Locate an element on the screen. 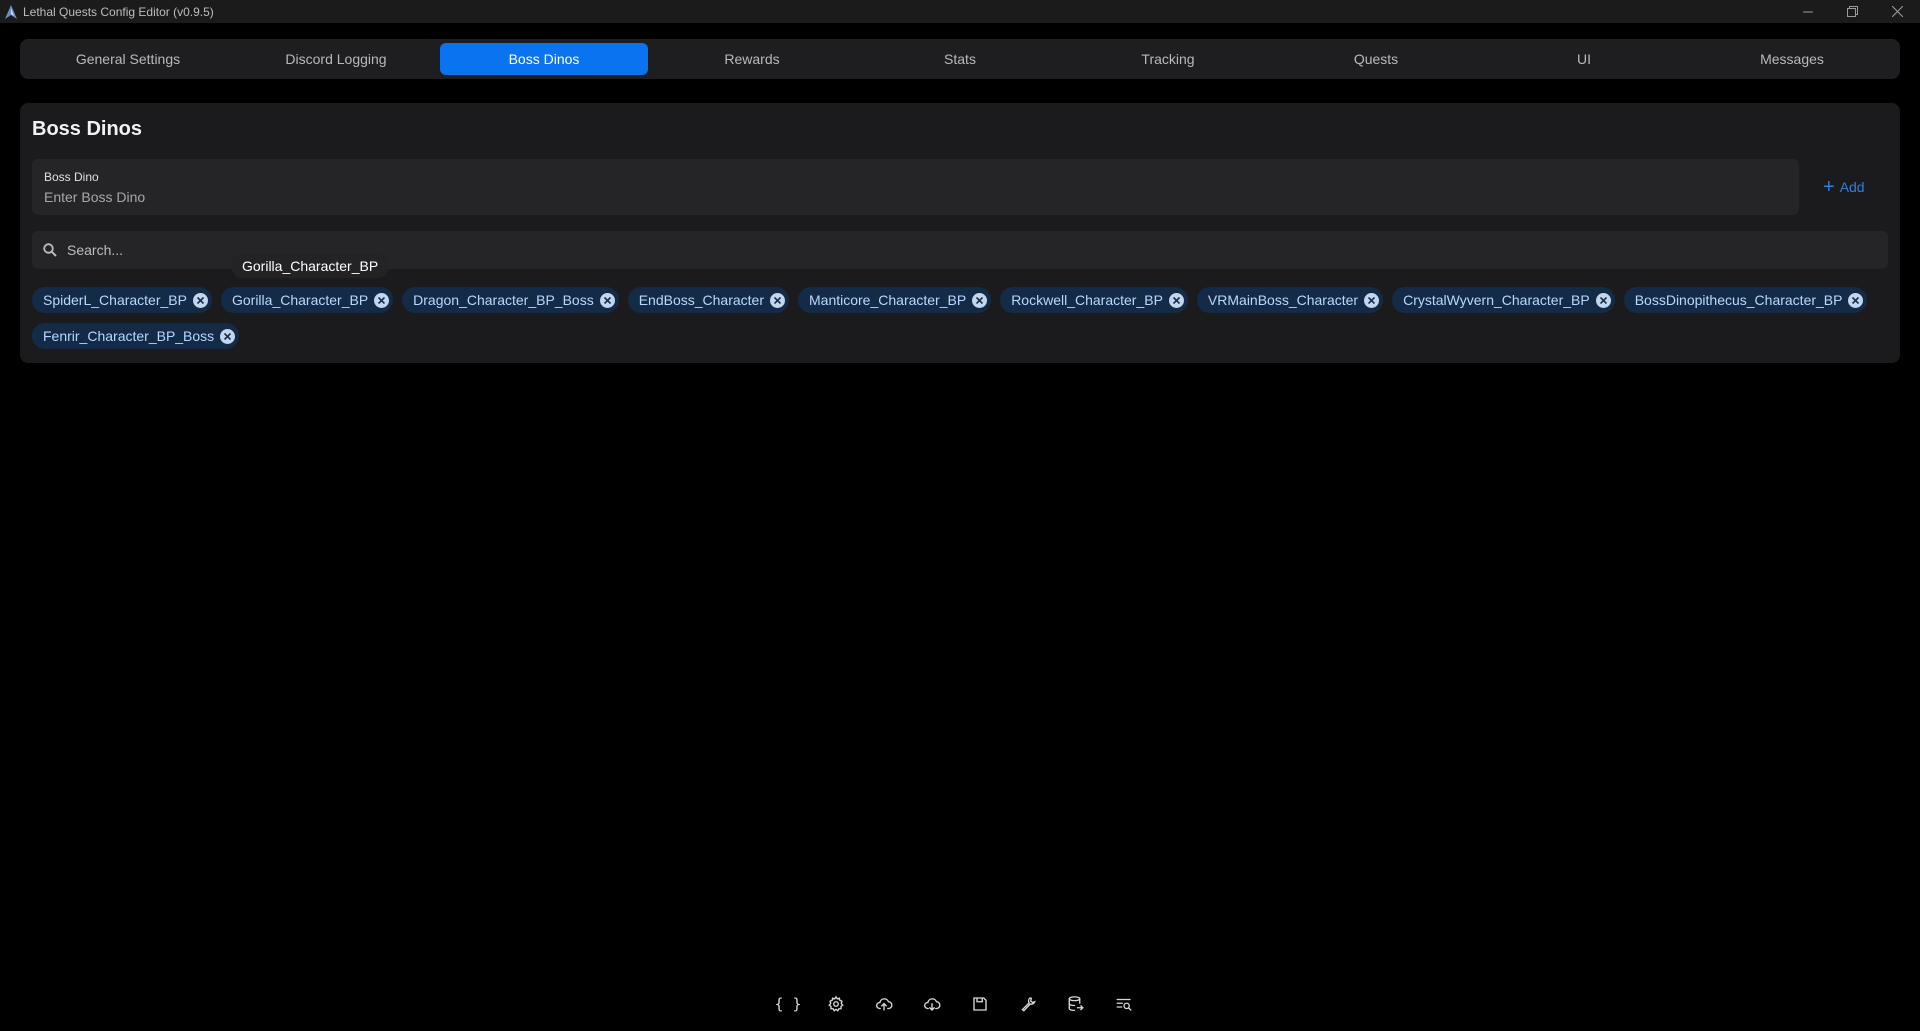 Image resolution: width=1920 pixels, height=1031 pixels. boss-dino-field: Boss Dino is located at coordinates (915, 187).